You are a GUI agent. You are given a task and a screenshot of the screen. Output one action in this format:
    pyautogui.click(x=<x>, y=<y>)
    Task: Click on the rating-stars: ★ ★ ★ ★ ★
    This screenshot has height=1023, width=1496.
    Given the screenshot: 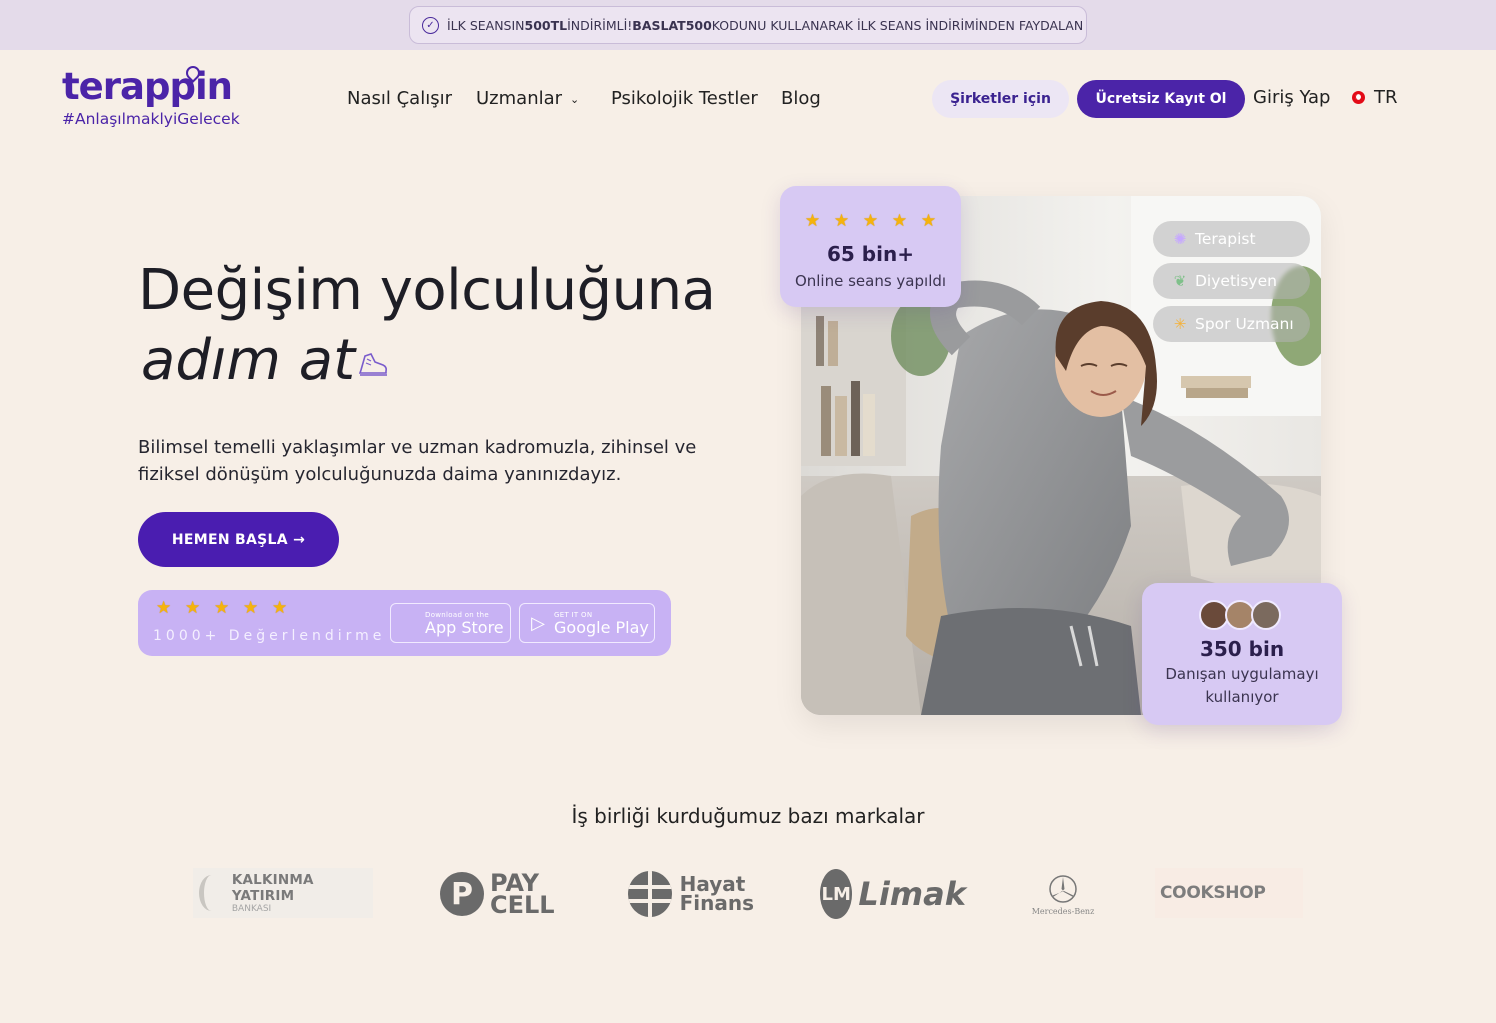 What is the action you would take?
    pyautogui.click(x=222, y=608)
    